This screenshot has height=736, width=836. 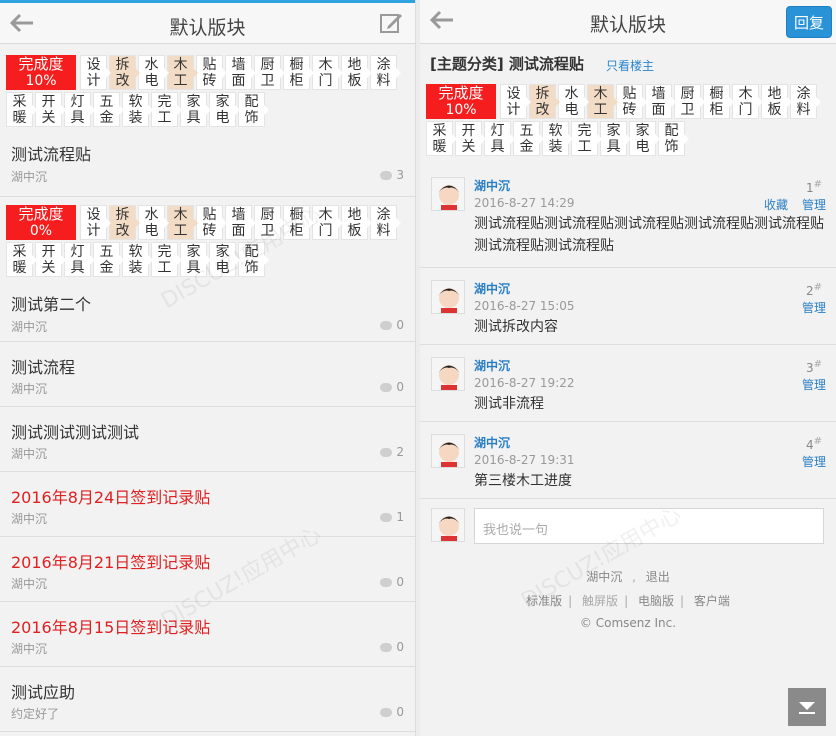 What do you see at coordinates (814, 205) in the screenshot?
I see `post-action-1: 管理` at bounding box center [814, 205].